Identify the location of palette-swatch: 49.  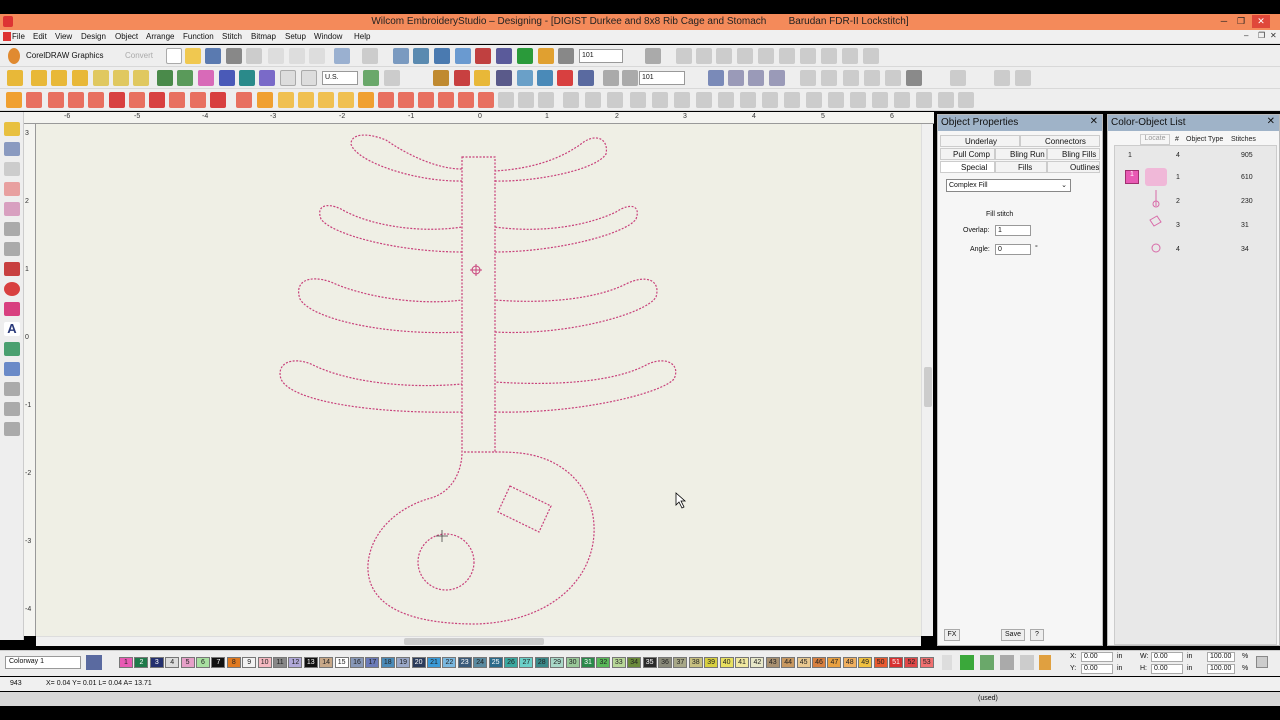
(865, 662).